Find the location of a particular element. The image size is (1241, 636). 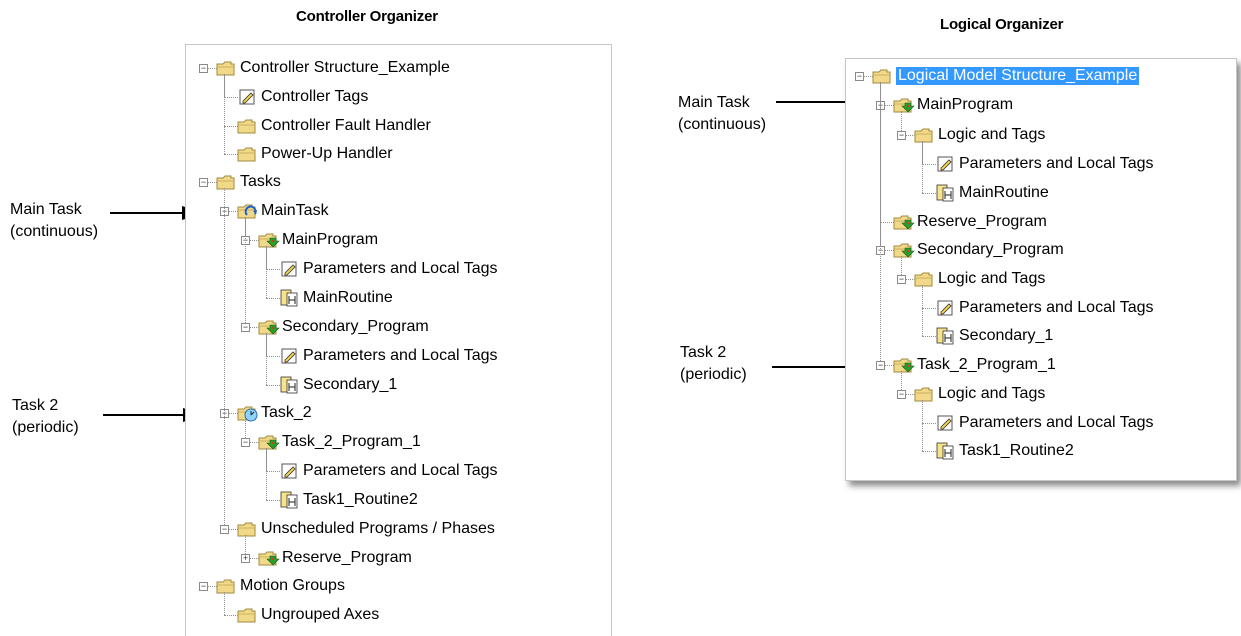

tree-node: Controller Fault Handler is located at coordinates (334, 126).